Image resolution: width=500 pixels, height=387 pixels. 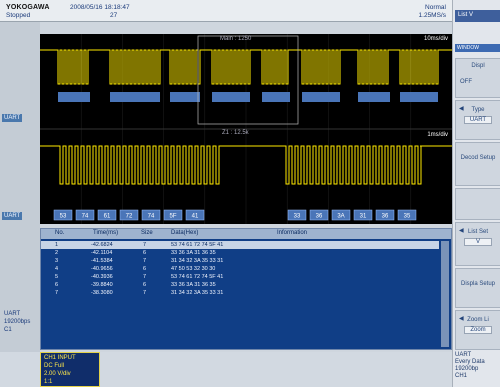 I want to click on list-setup-button: ◀ List Set V, so click(x=477, y=244).